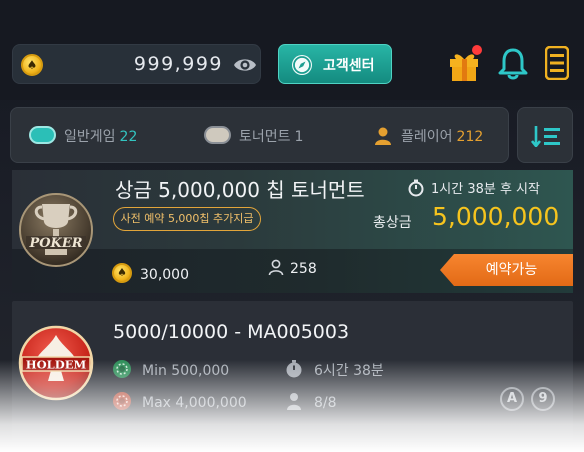  I want to click on customer-center-button: 고객센터, so click(335, 64).